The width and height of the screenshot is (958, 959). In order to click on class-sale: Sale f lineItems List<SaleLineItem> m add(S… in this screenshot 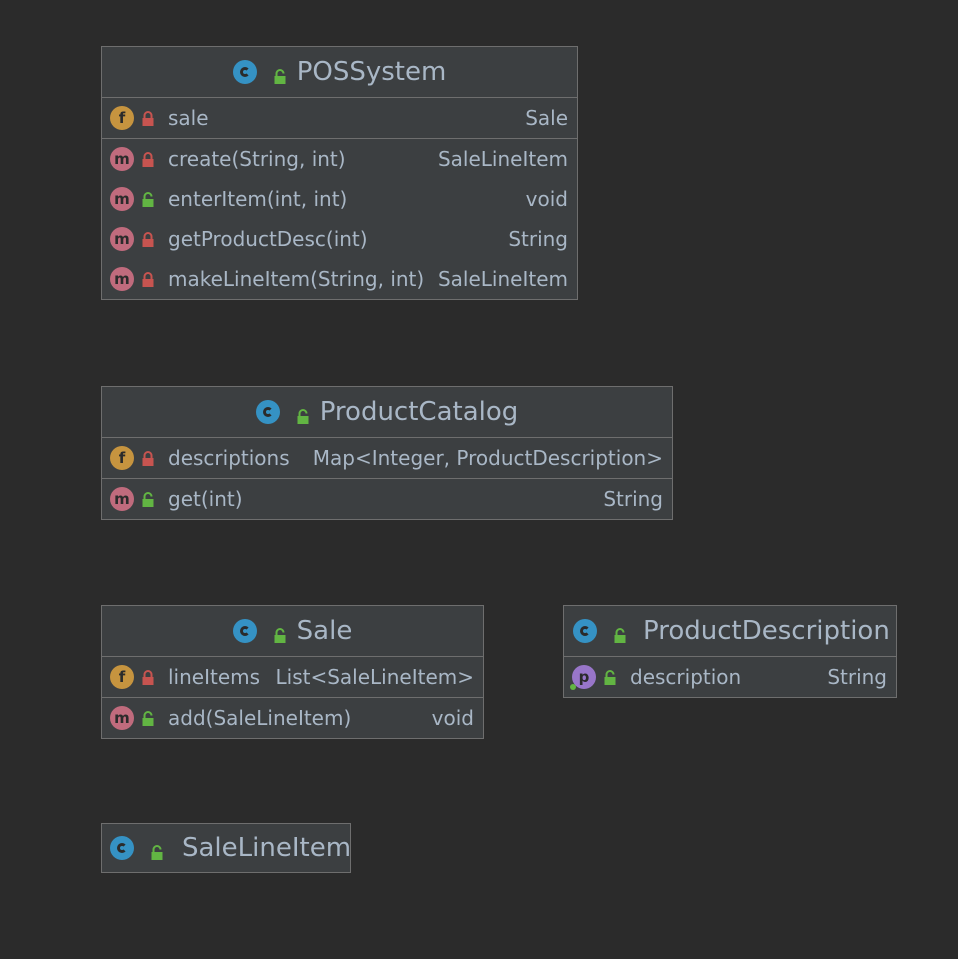, I will do `click(292, 672)`.